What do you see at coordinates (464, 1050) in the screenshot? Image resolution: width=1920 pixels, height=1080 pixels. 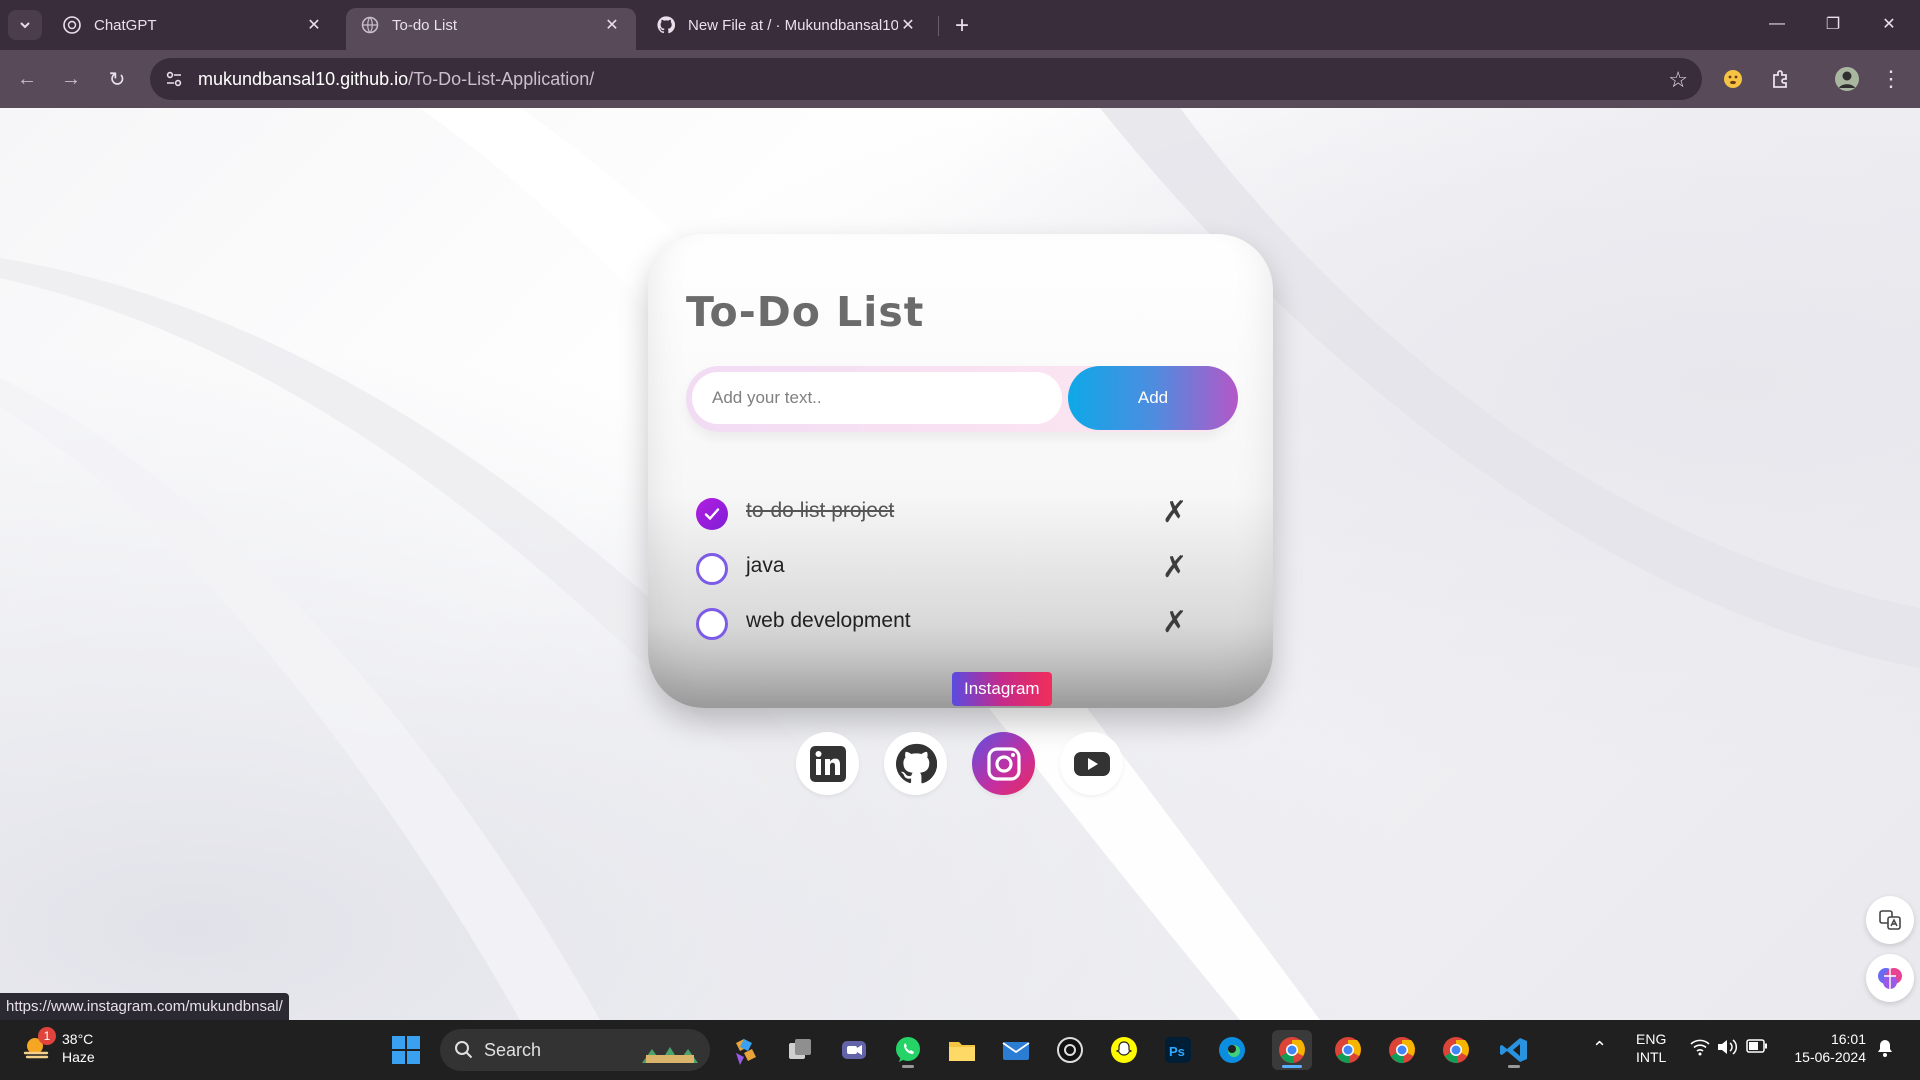 I see `search-icon` at bounding box center [464, 1050].